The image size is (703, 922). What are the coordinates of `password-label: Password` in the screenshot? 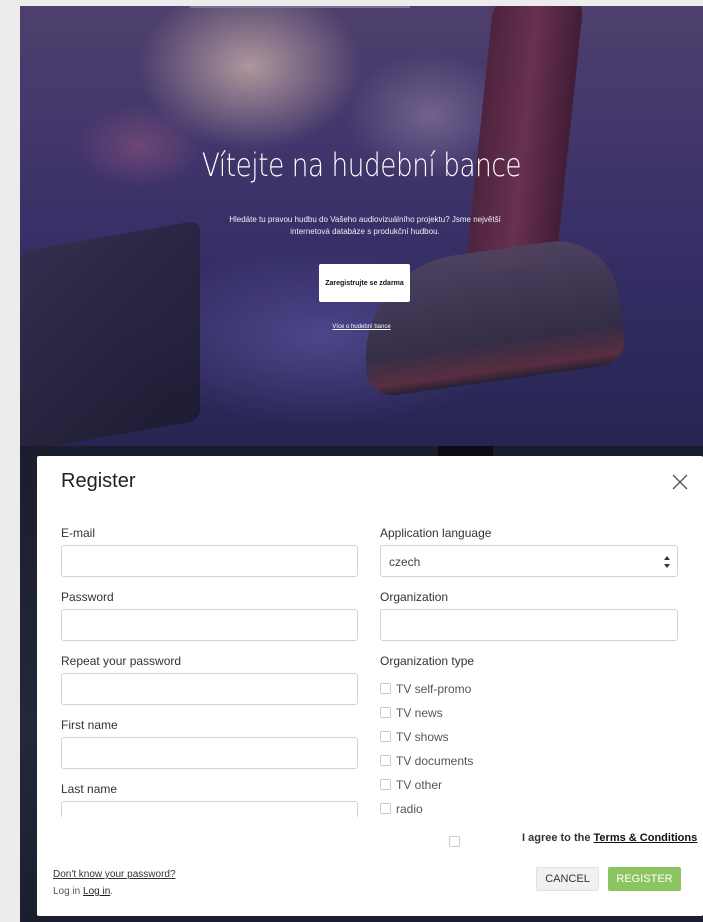 It's located at (87, 597).